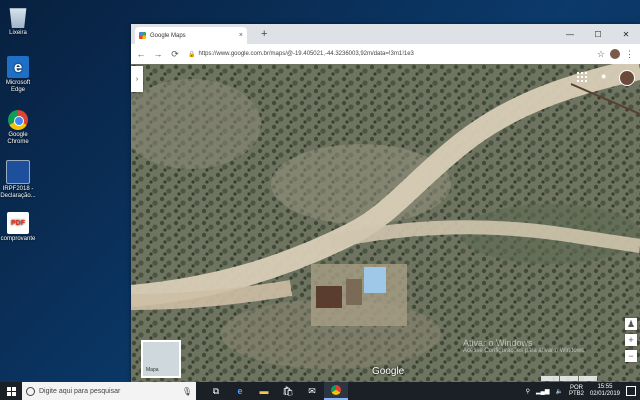  Describe the element at coordinates (18, 67) in the screenshot. I see `edge-icon: e` at that location.